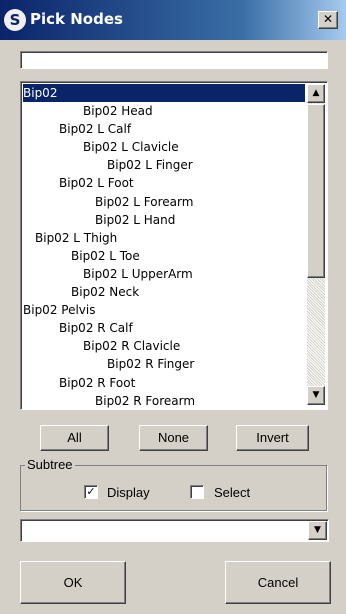 This screenshot has height=614, width=346. What do you see at coordinates (173, 484) in the screenshot?
I see `subtree-group: Subtree ✓ Display Select` at bounding box center [173, 484].